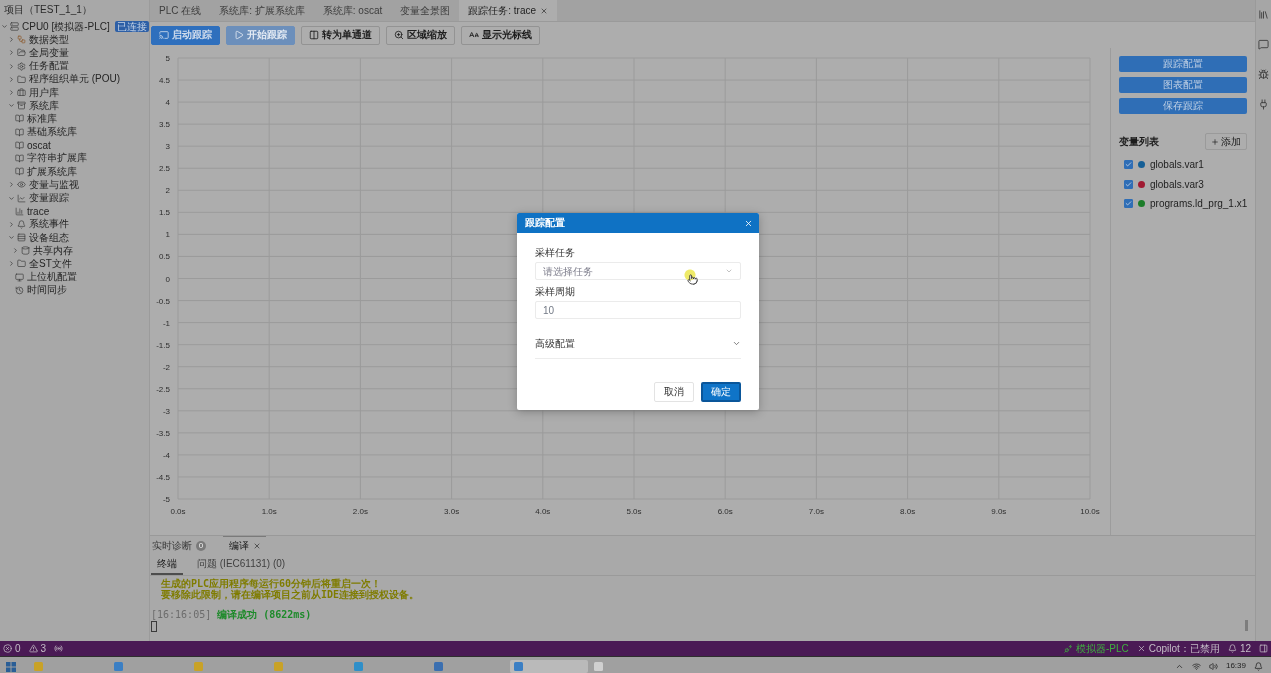 This screenshot has height=673, width=1271. What do you see at coordinates (74, 132) in the screenshot?
I see `tree-item: 基础系统库` at bounding box center [74, 132].